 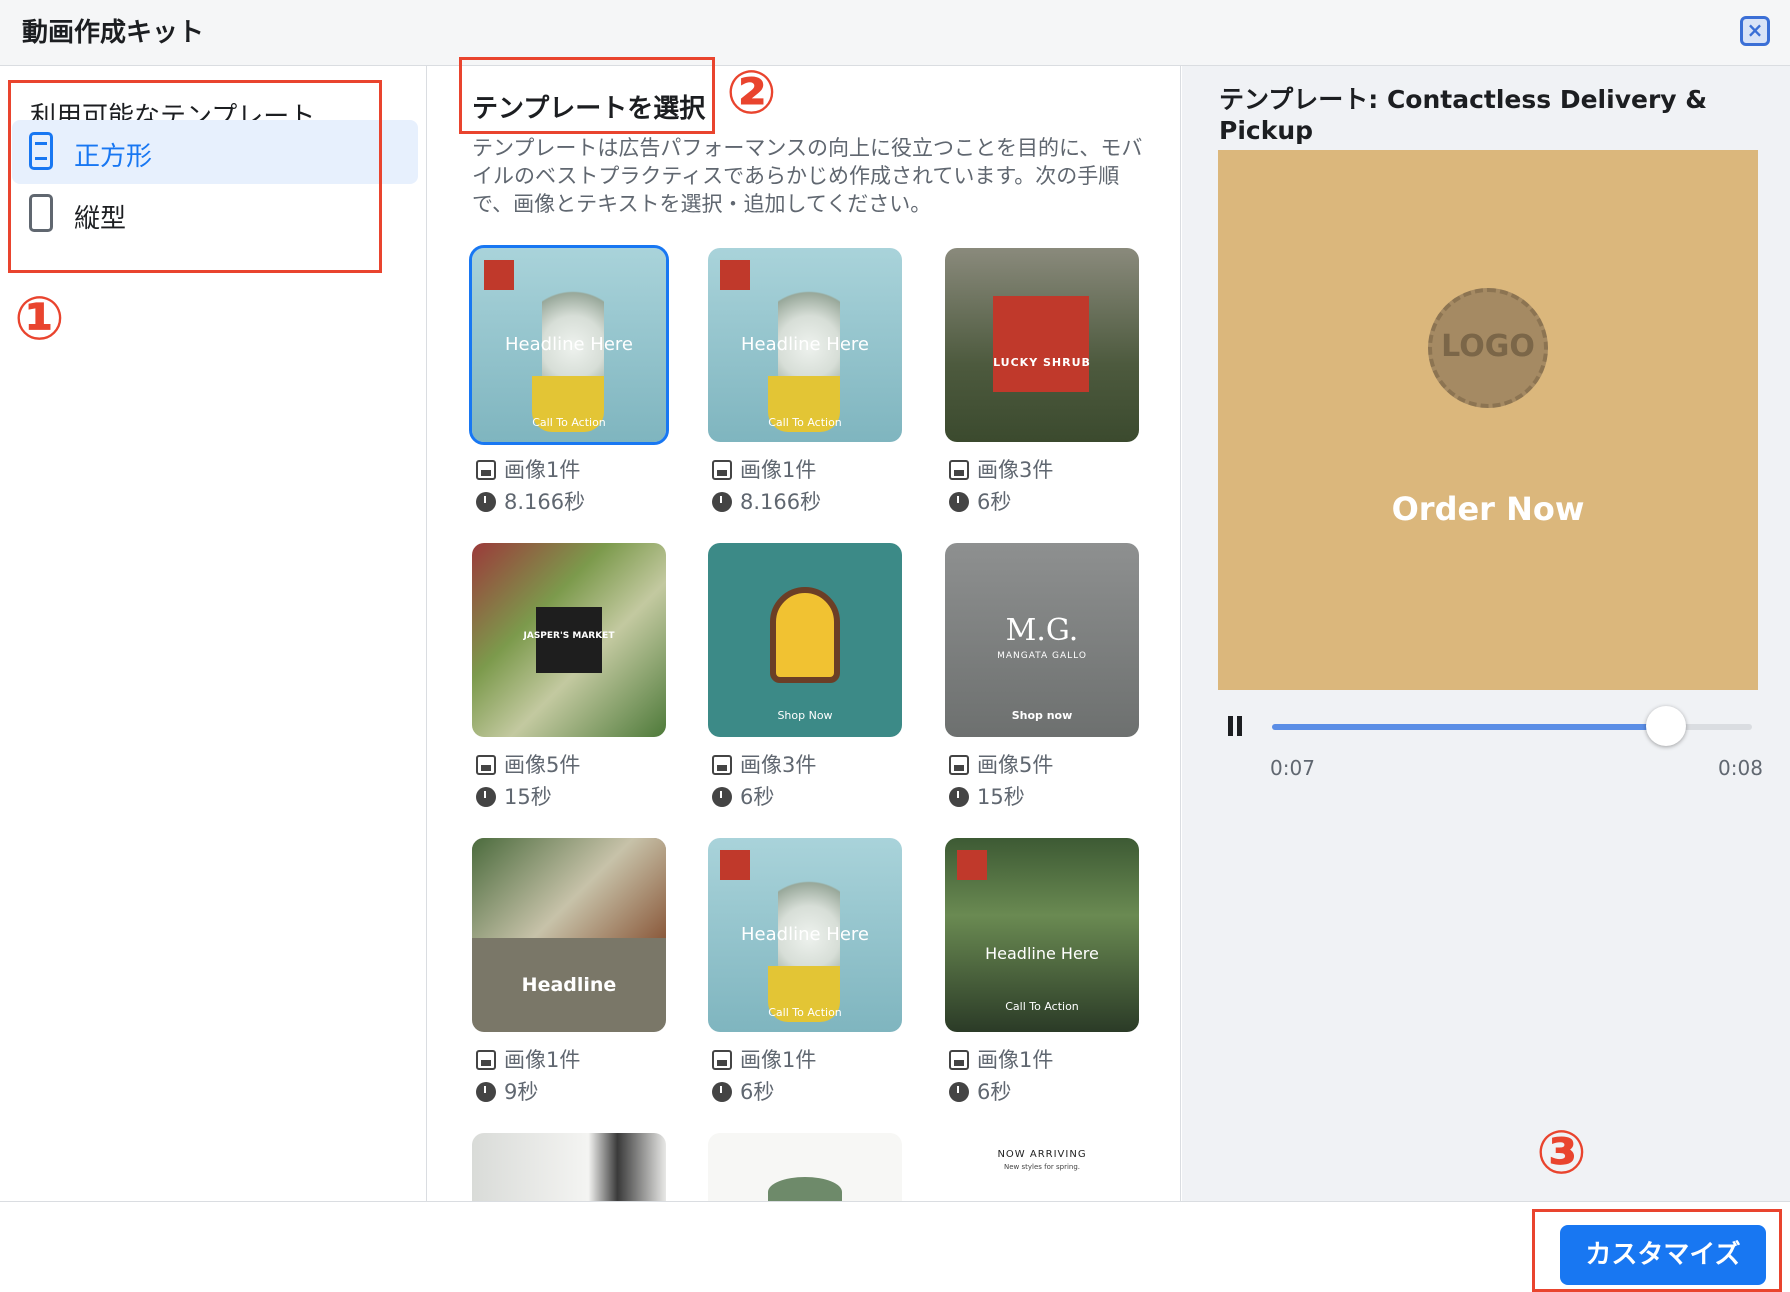 I want to click on template-thumbnail: JASPER'S MARKET, so click(x=569, y=640).